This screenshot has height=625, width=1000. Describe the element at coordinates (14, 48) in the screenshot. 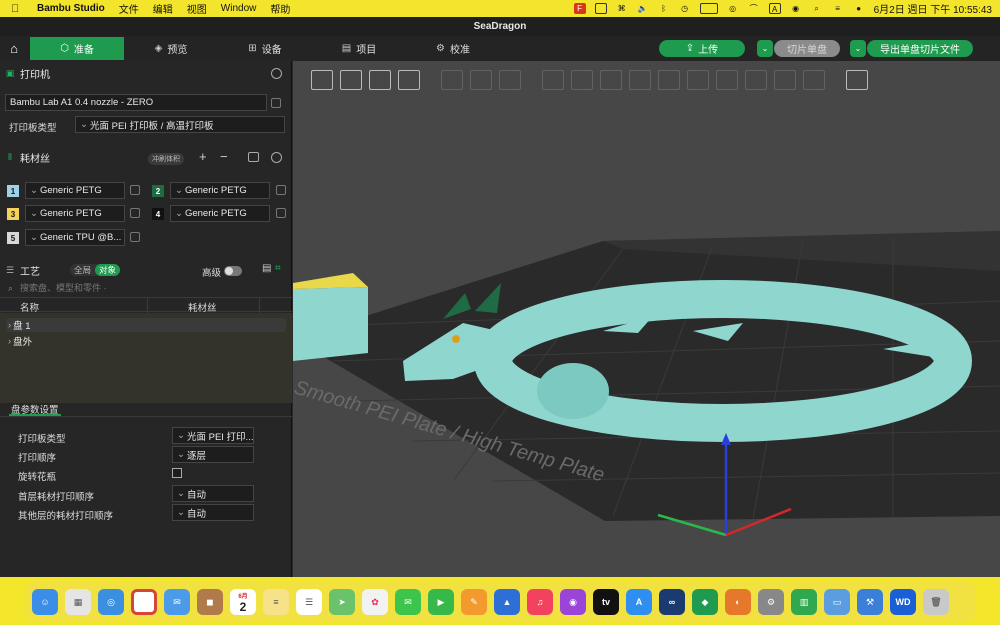

I see `home-icon: ⌂` at that location.